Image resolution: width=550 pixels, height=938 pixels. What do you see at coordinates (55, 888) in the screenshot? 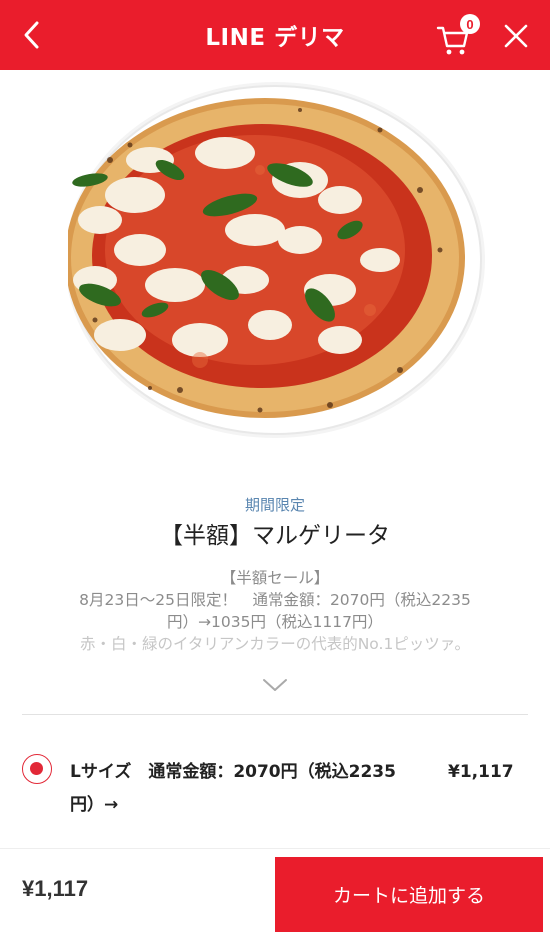
I see `total-price: ¥1,117` at bounding box center [55, 888].